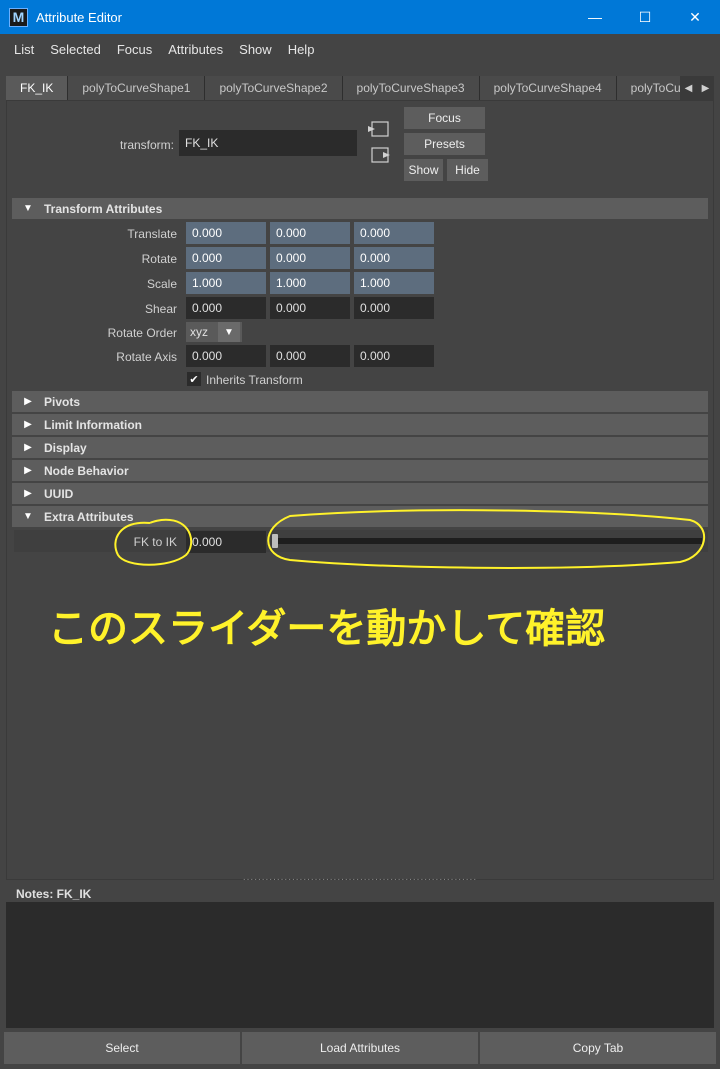  I want to click on transform-name-field: FK_IK, so click(268, 143).